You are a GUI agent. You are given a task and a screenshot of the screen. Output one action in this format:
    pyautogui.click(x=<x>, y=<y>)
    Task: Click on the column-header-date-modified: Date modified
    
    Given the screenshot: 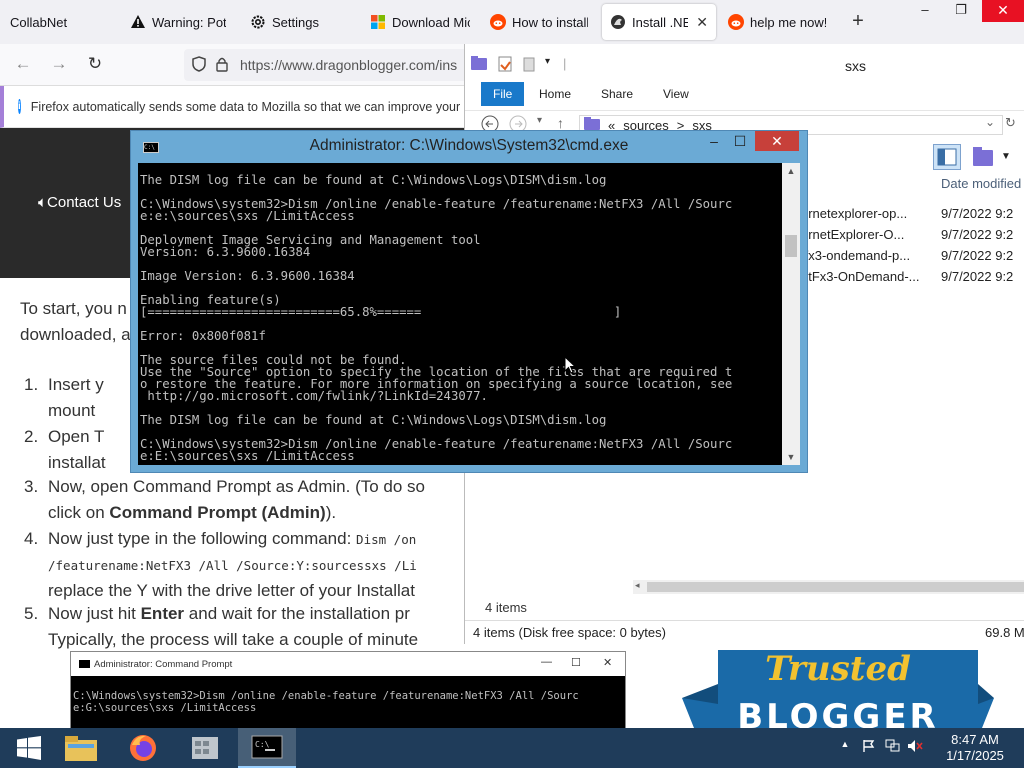 What is the action you would take?
    pyautogui.click(x=981, y=183)
    